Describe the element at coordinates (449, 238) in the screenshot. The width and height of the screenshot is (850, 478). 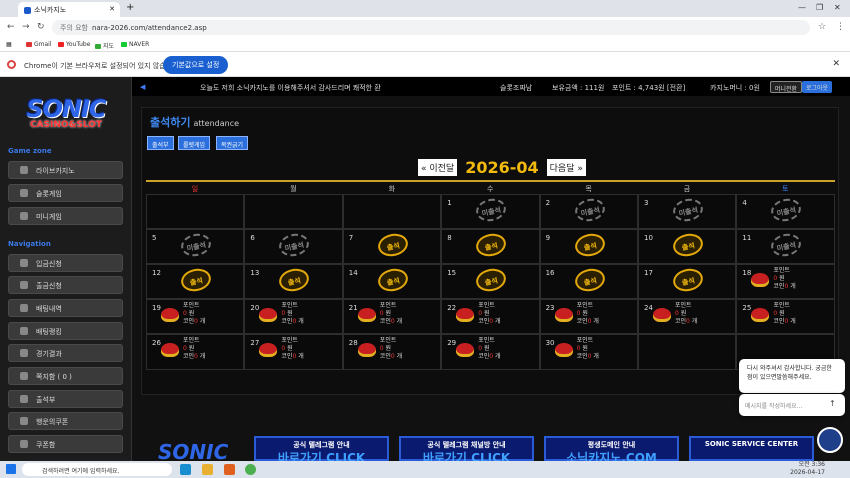
I see `day-number: 8` at that location.